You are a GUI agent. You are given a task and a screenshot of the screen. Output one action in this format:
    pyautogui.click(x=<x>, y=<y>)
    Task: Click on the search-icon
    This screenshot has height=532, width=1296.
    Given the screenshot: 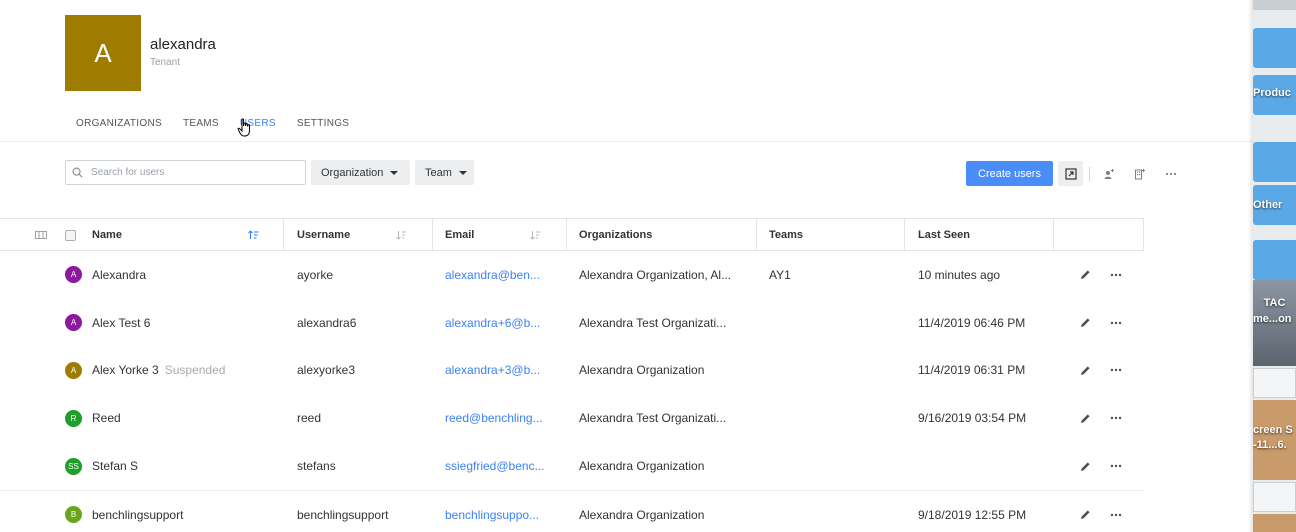 What is the action you would take?
    pyautogui.click(x=77, y=172)
    